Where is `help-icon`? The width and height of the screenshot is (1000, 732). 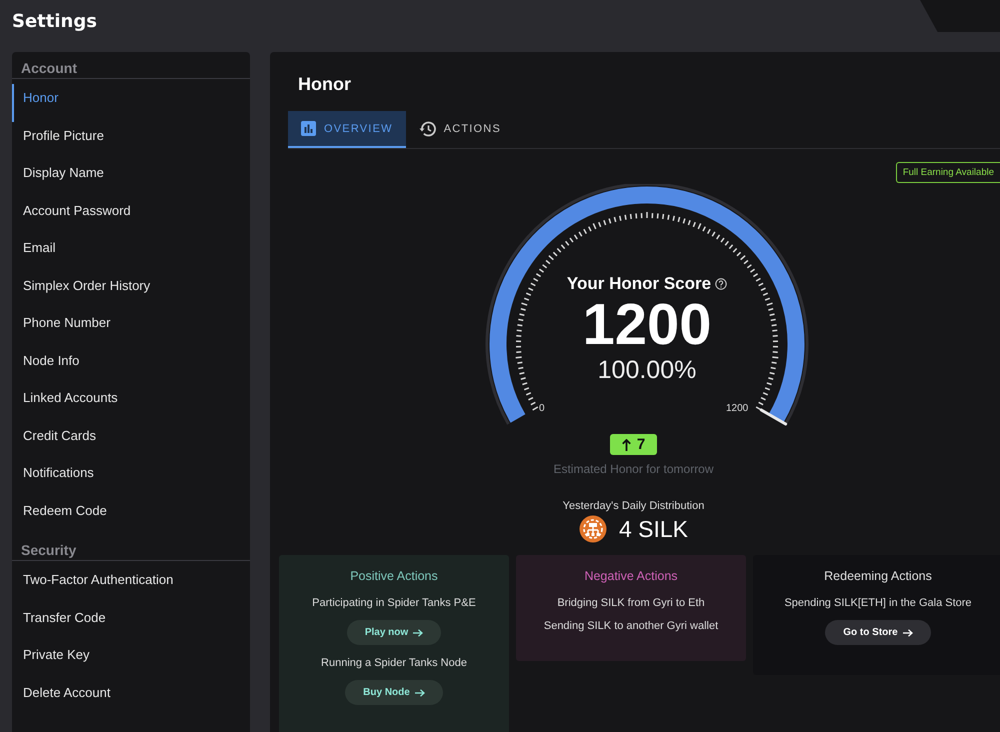
help-icon is located at coordinates (721, 284).